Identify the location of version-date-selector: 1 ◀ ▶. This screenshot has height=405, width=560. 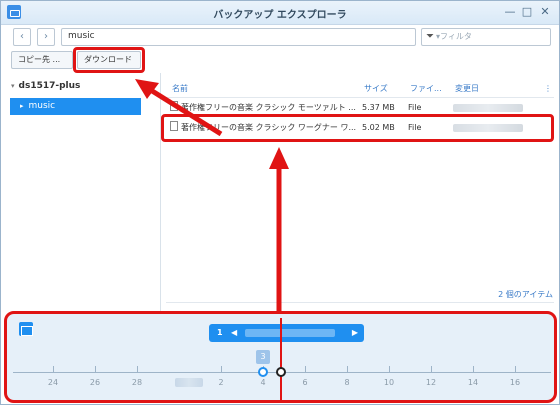
(286, 333).